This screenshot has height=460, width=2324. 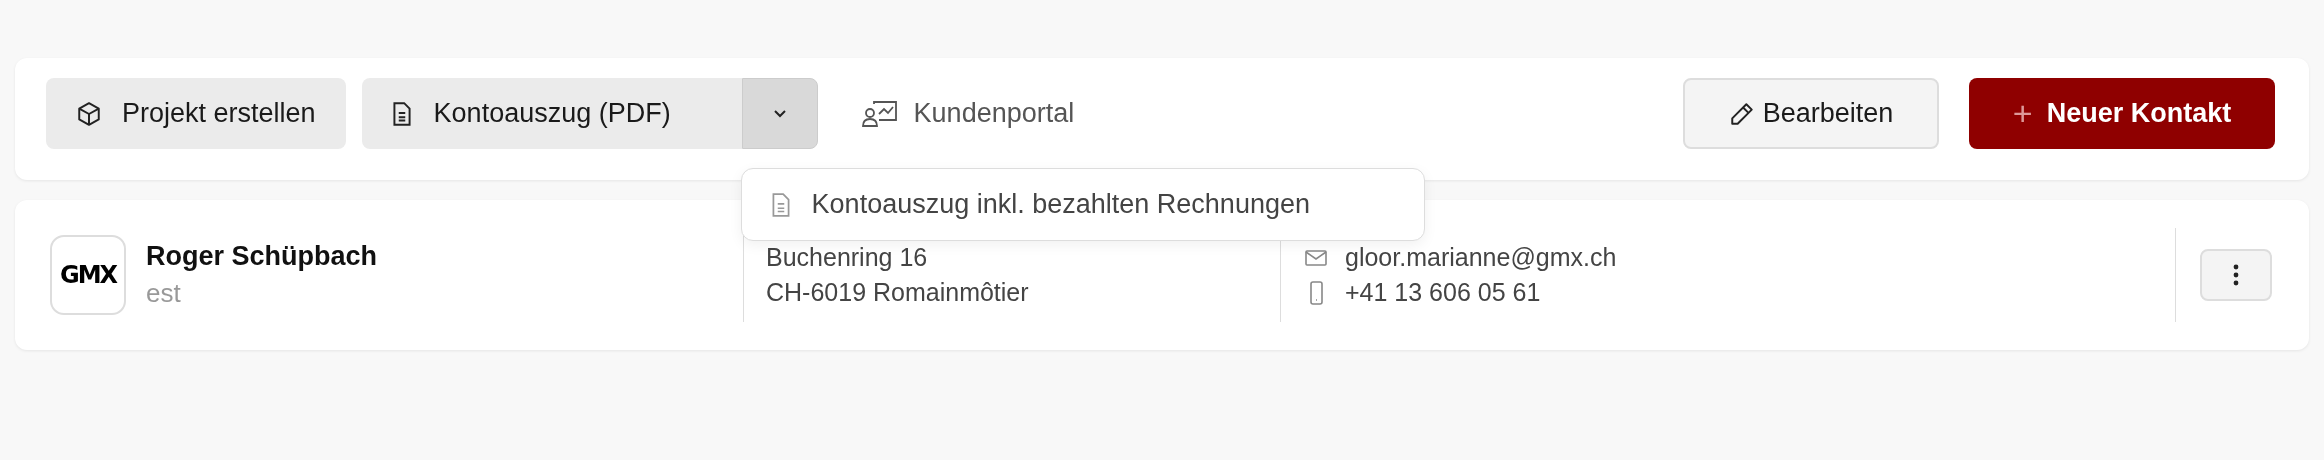 What do you see at coordinates (879, 113) in the screenshot?
I see `person-chart-icon` at bounding box center [879, 113].